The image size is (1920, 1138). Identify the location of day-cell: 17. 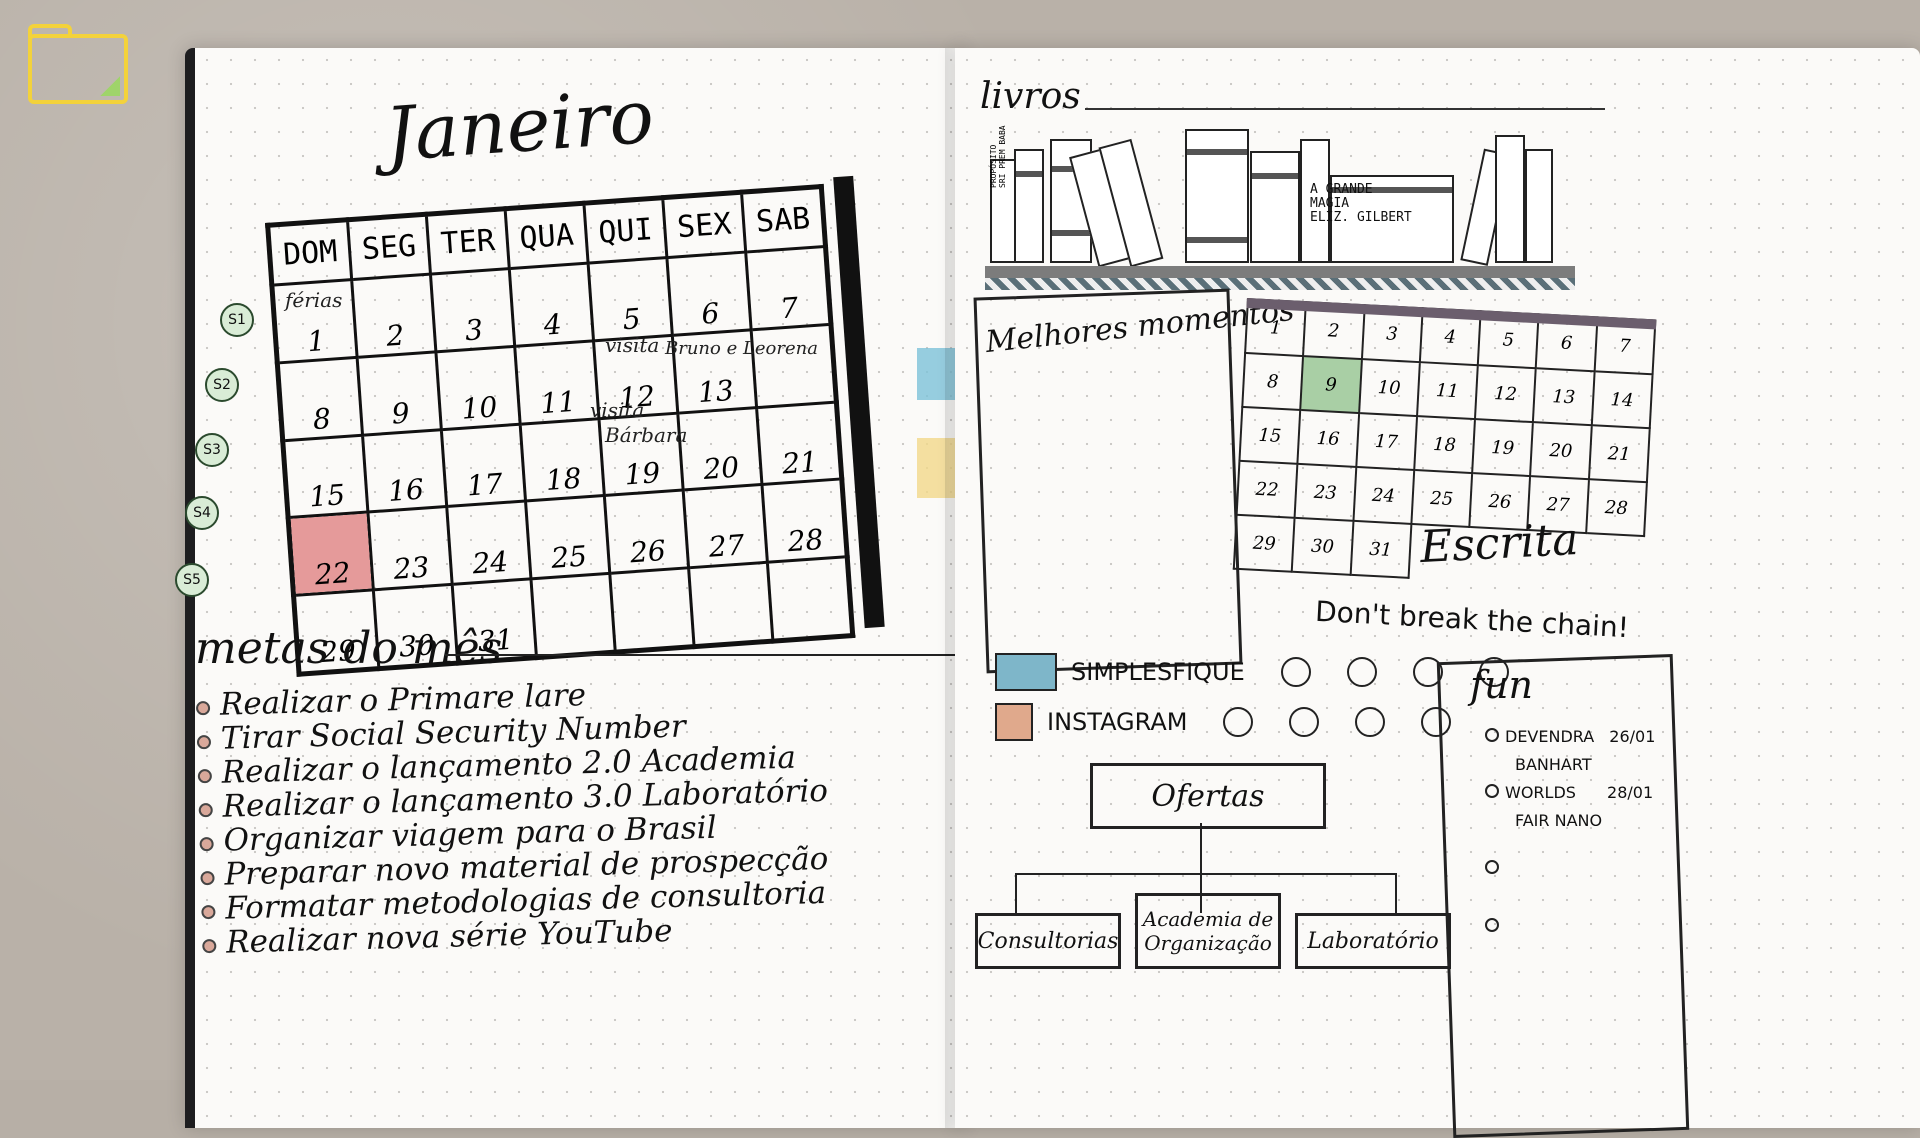
(483, 465).